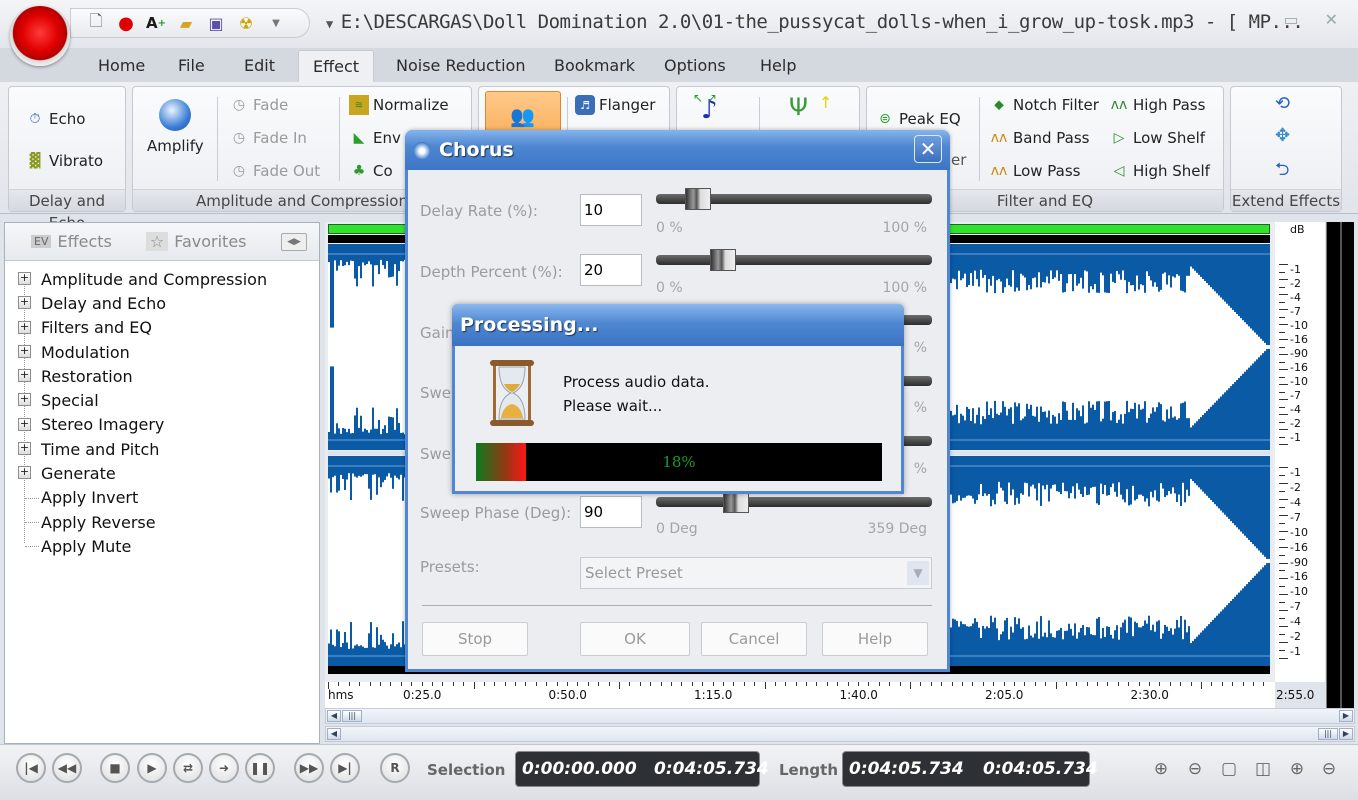 The width and height of the screenshot is (1358, 800). Describe the element at coordinates (635, 639) in the screenshot. I see `ok-button: OK` at that location.